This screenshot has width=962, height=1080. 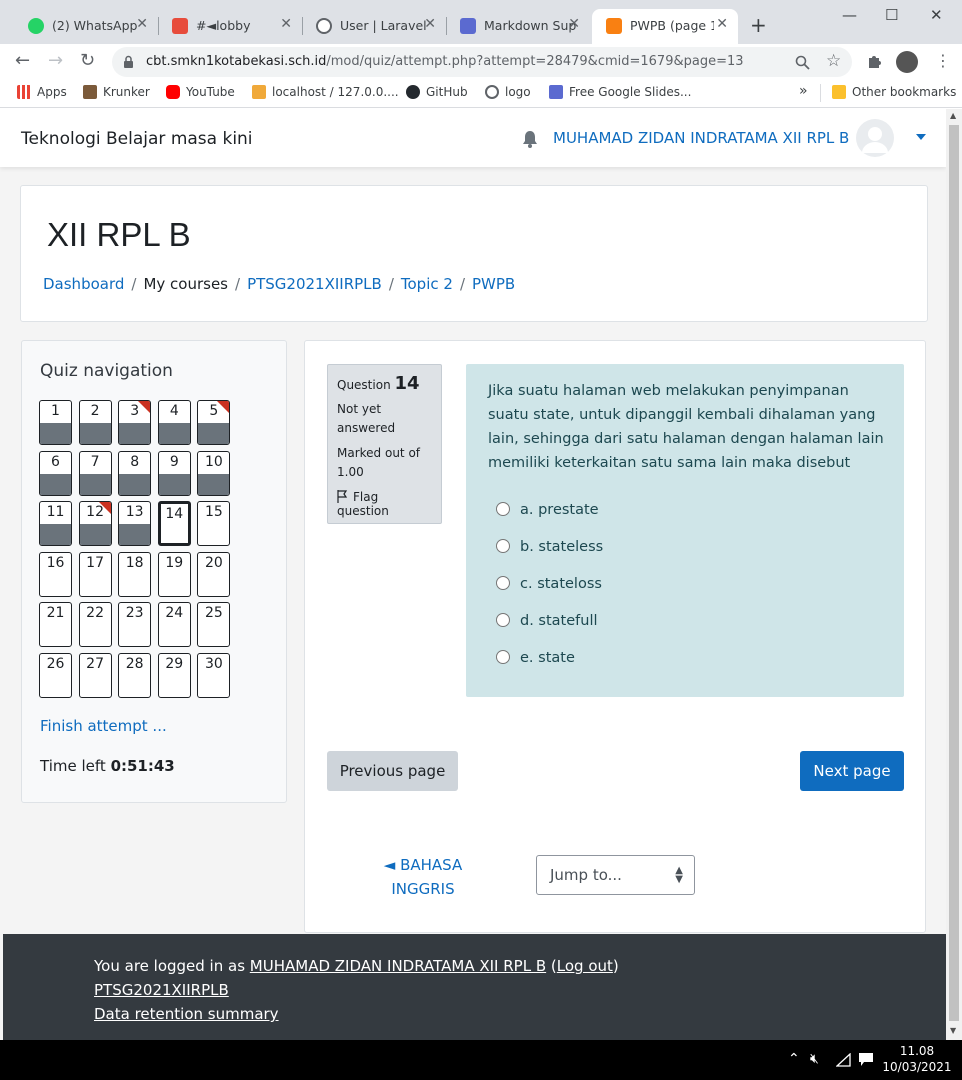 What do you see at coordinates (493, 284) in the screenshot?
I see `breadcrumb-quiz: PWPB` at bounding box center [493, 284].